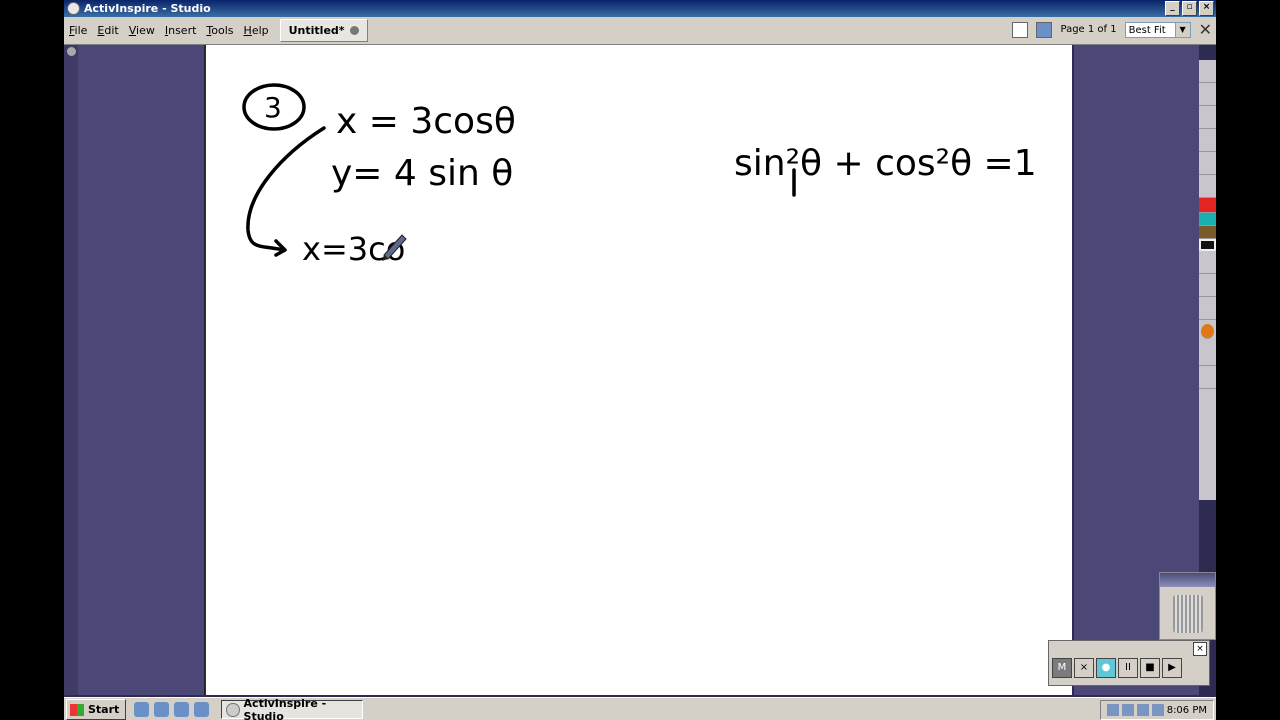 This screenshot has height=720, width=1280. What do you see at coordinates (1084, 668) in the screenshot?
I see `recorder-cancel-button: ×` at bounding box center [1084, 668].